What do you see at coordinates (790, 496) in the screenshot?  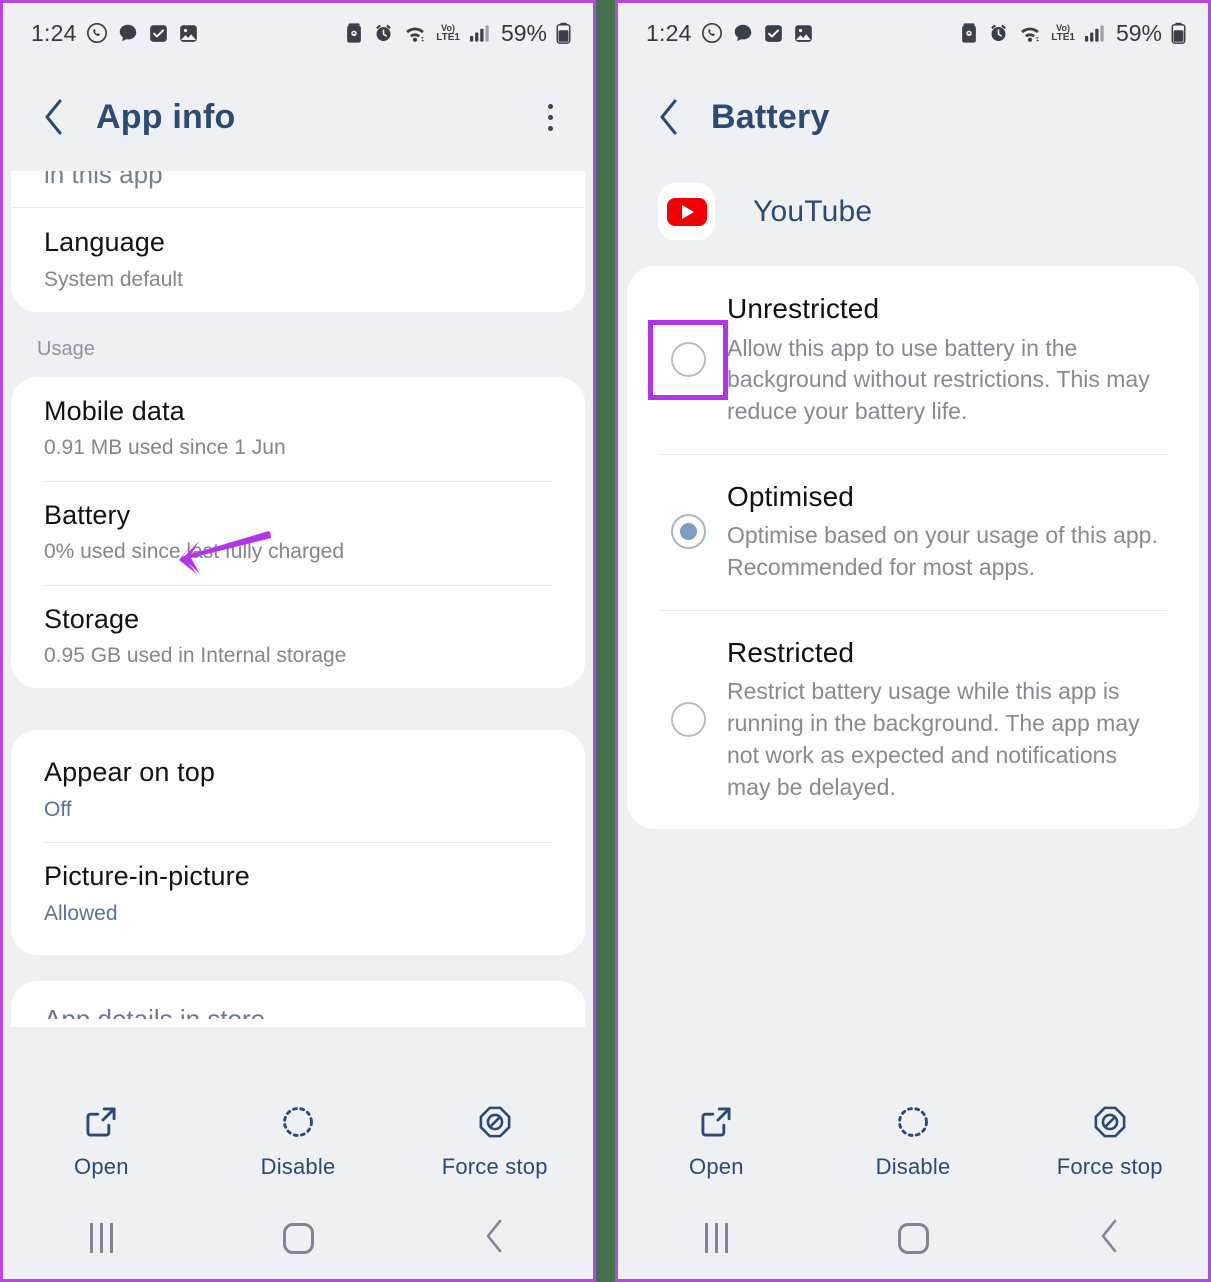 I see `option-title: Optimised` at bounding box center [790, 496].